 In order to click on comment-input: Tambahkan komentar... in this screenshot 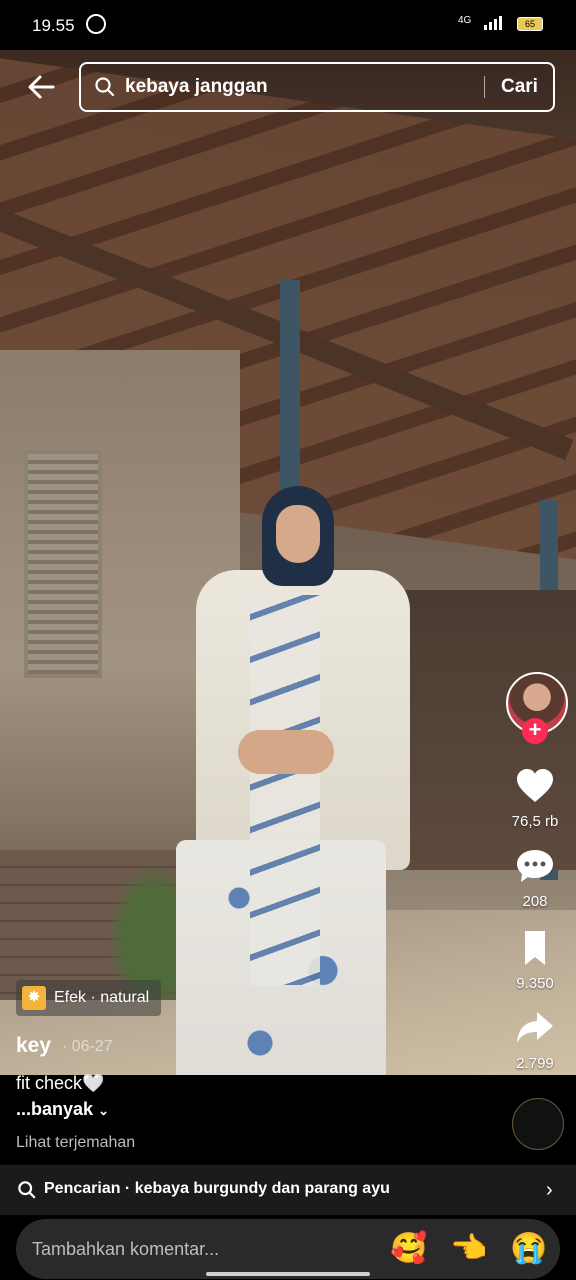, I will do `click(125, 1249)`.